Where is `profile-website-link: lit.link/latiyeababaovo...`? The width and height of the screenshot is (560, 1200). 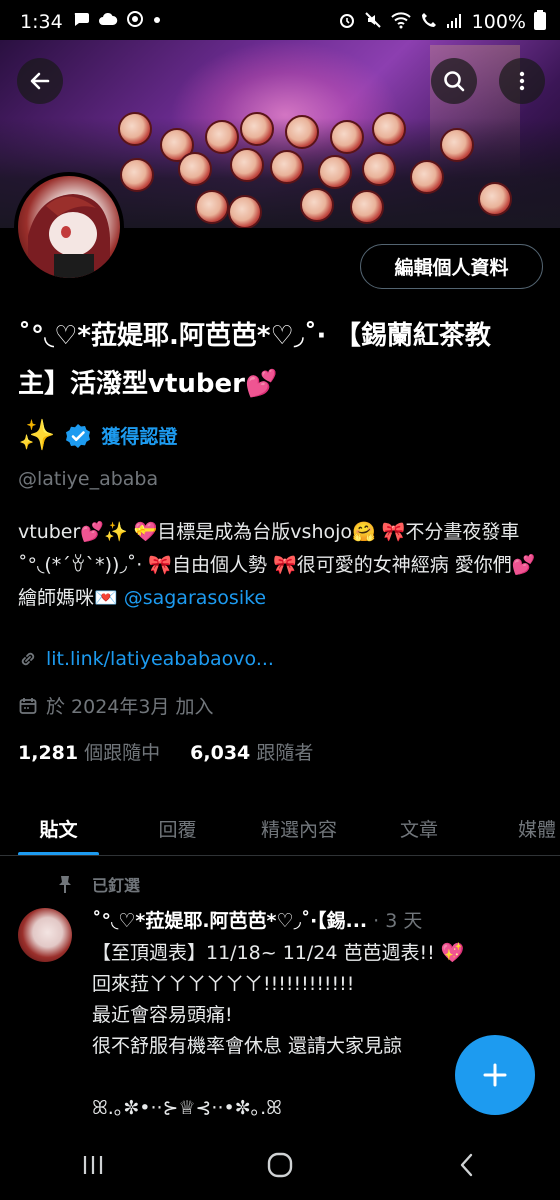
profile-website-link: lit.link/latiyeababaovo... is located at coordinates (160, 659).